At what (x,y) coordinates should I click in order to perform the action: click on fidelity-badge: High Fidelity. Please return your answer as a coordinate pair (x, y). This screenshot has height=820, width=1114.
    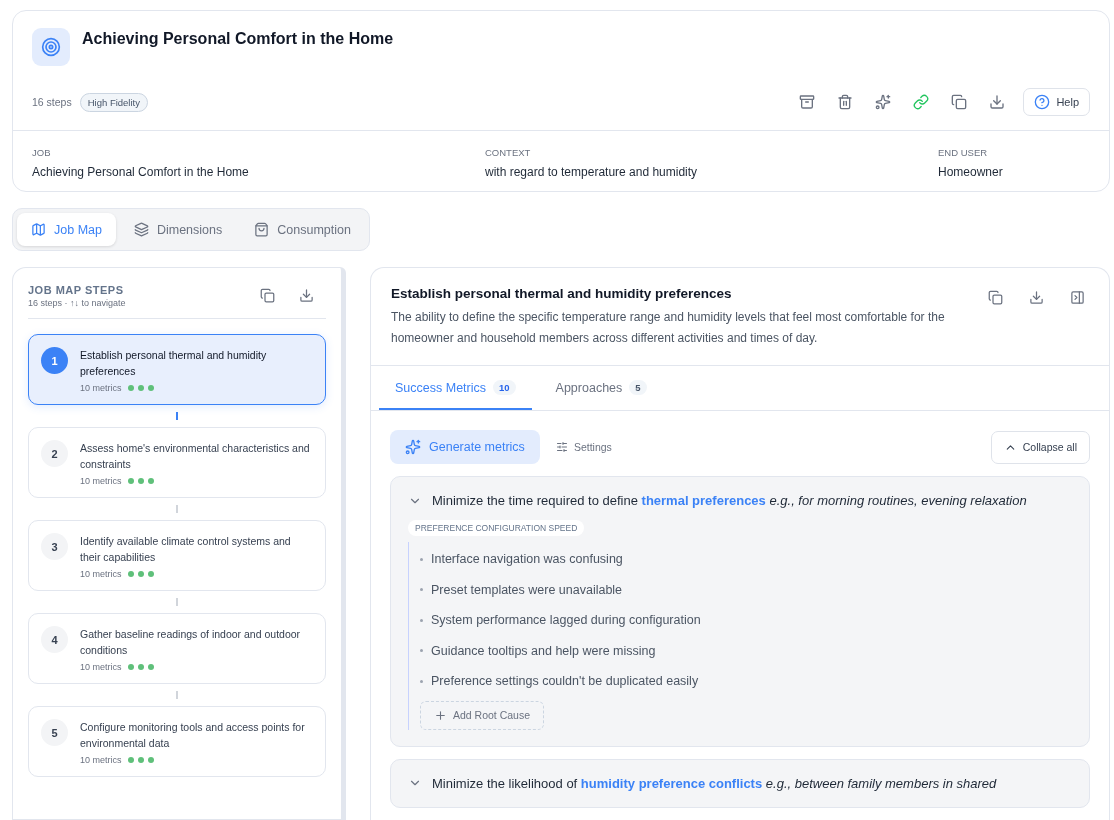
    Looking at the image, I should click on (113, 102).